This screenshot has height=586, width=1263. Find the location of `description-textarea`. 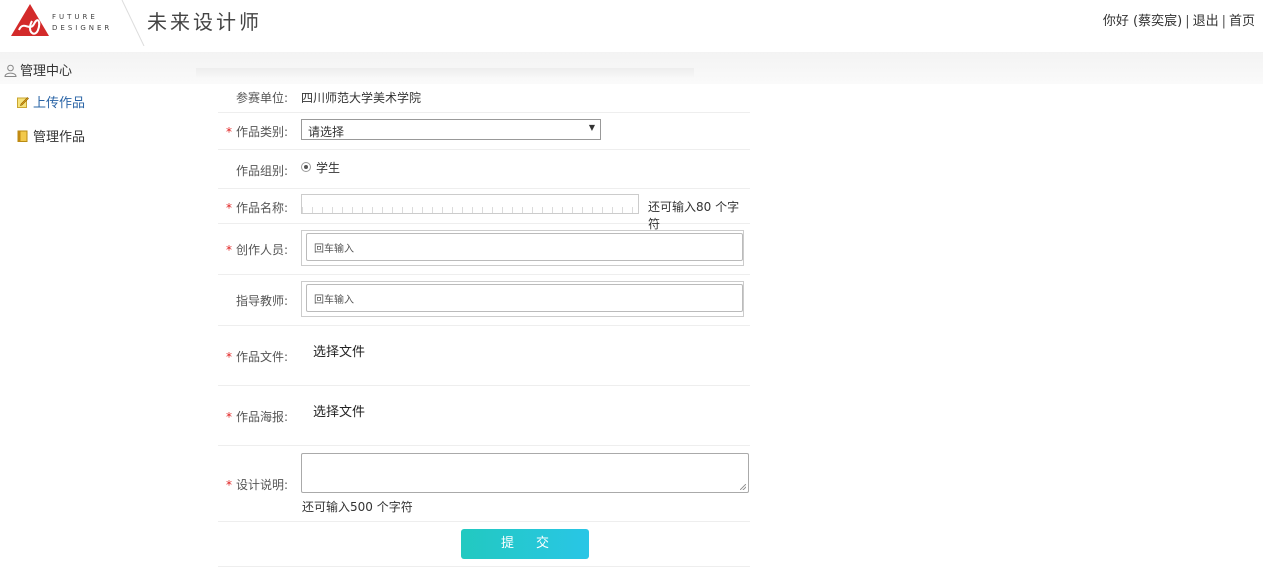

description-textarea is located at coordinates (525, 473).